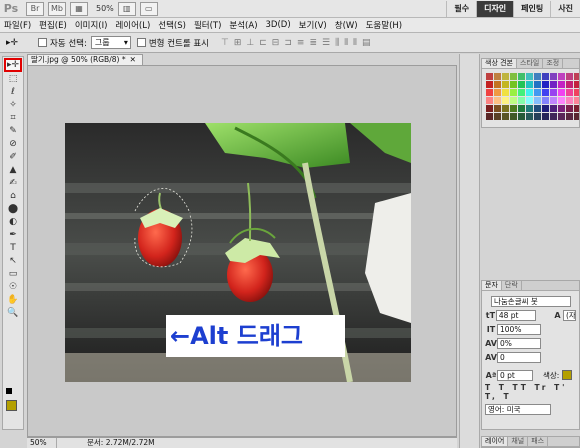 The width and height of the screenshot is (580, 448). What do you see at coordinates (499, 63) in the screenshot?
I see `tab-swatches: 색상 견본` at bounding box center [499, 63].